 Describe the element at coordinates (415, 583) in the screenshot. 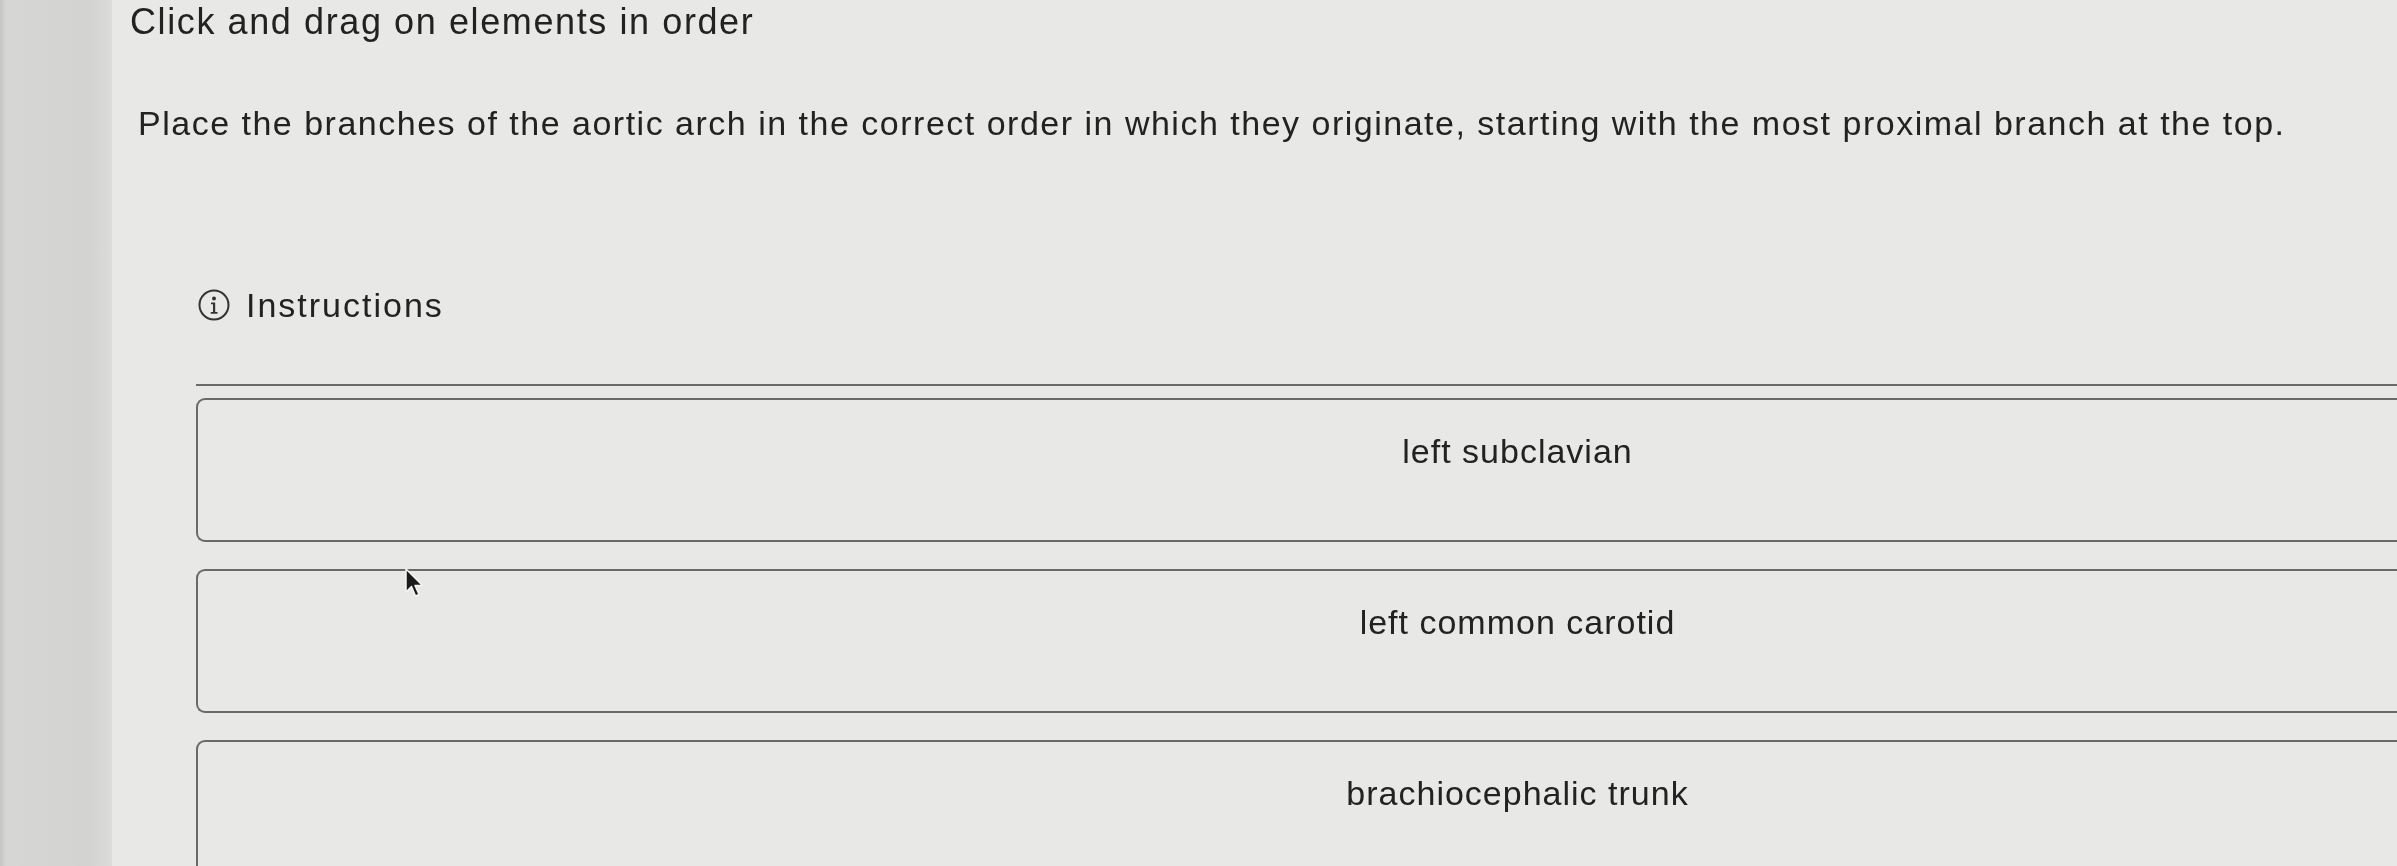

I see `mouse-pointer-icon` at that location.